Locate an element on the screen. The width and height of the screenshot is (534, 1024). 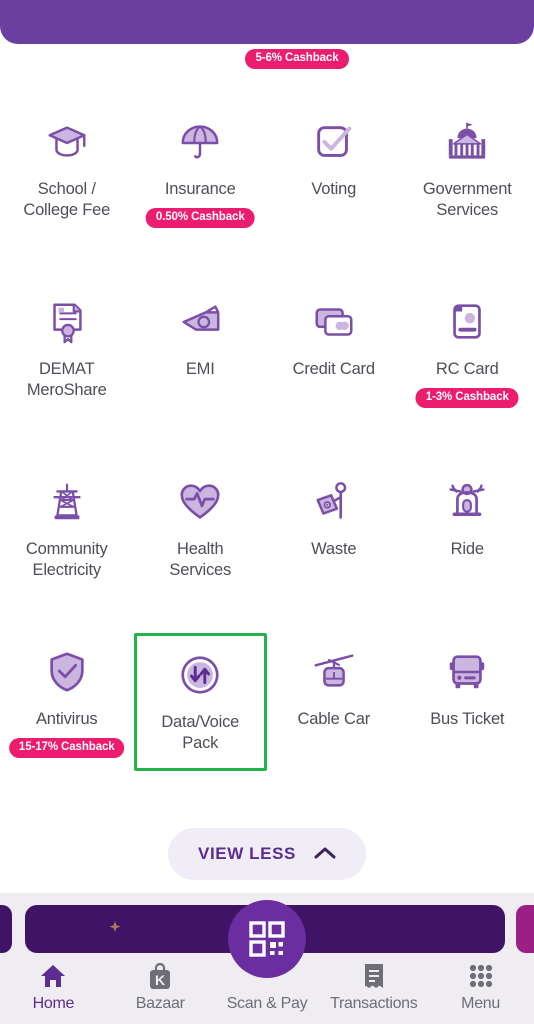
service-tile: Antivirus 15-17% Cashback is located at coordinates (67, 705).